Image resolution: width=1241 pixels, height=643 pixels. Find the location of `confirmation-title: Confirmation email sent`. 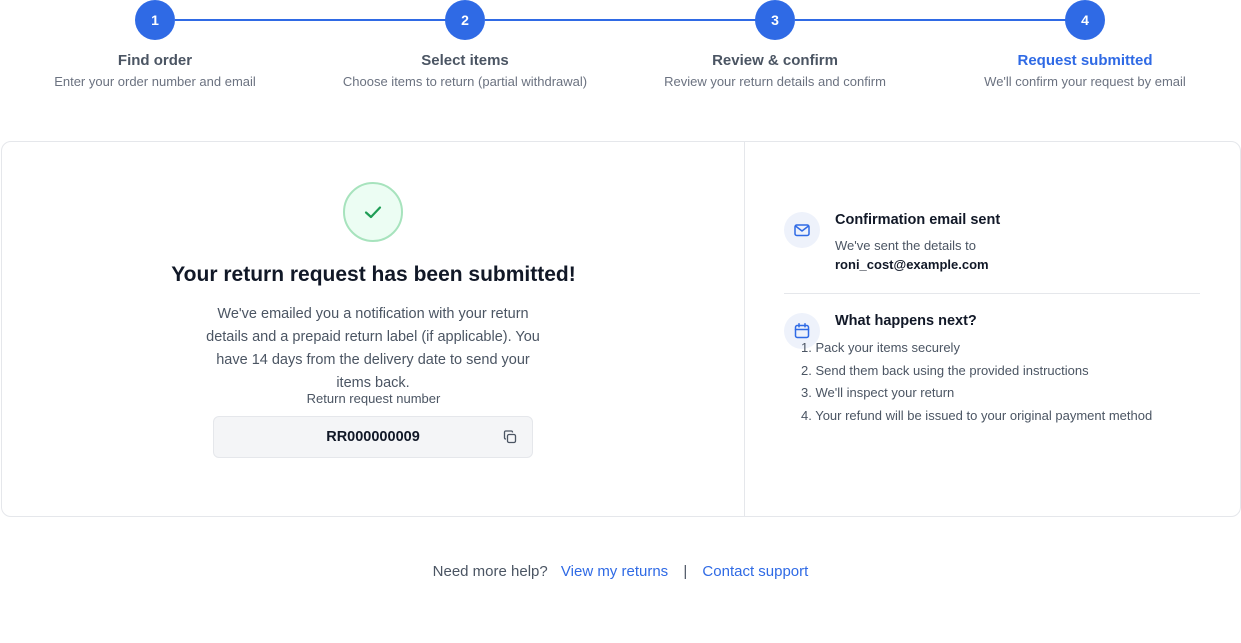

confirmation-title: Confirmation email sent is located at coordinates (918, 220).